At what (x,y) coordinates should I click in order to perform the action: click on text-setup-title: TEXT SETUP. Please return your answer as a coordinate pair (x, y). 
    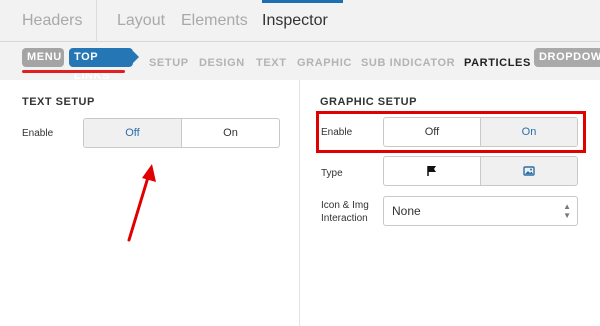
    Looking at the image, I should click on (58, 102).